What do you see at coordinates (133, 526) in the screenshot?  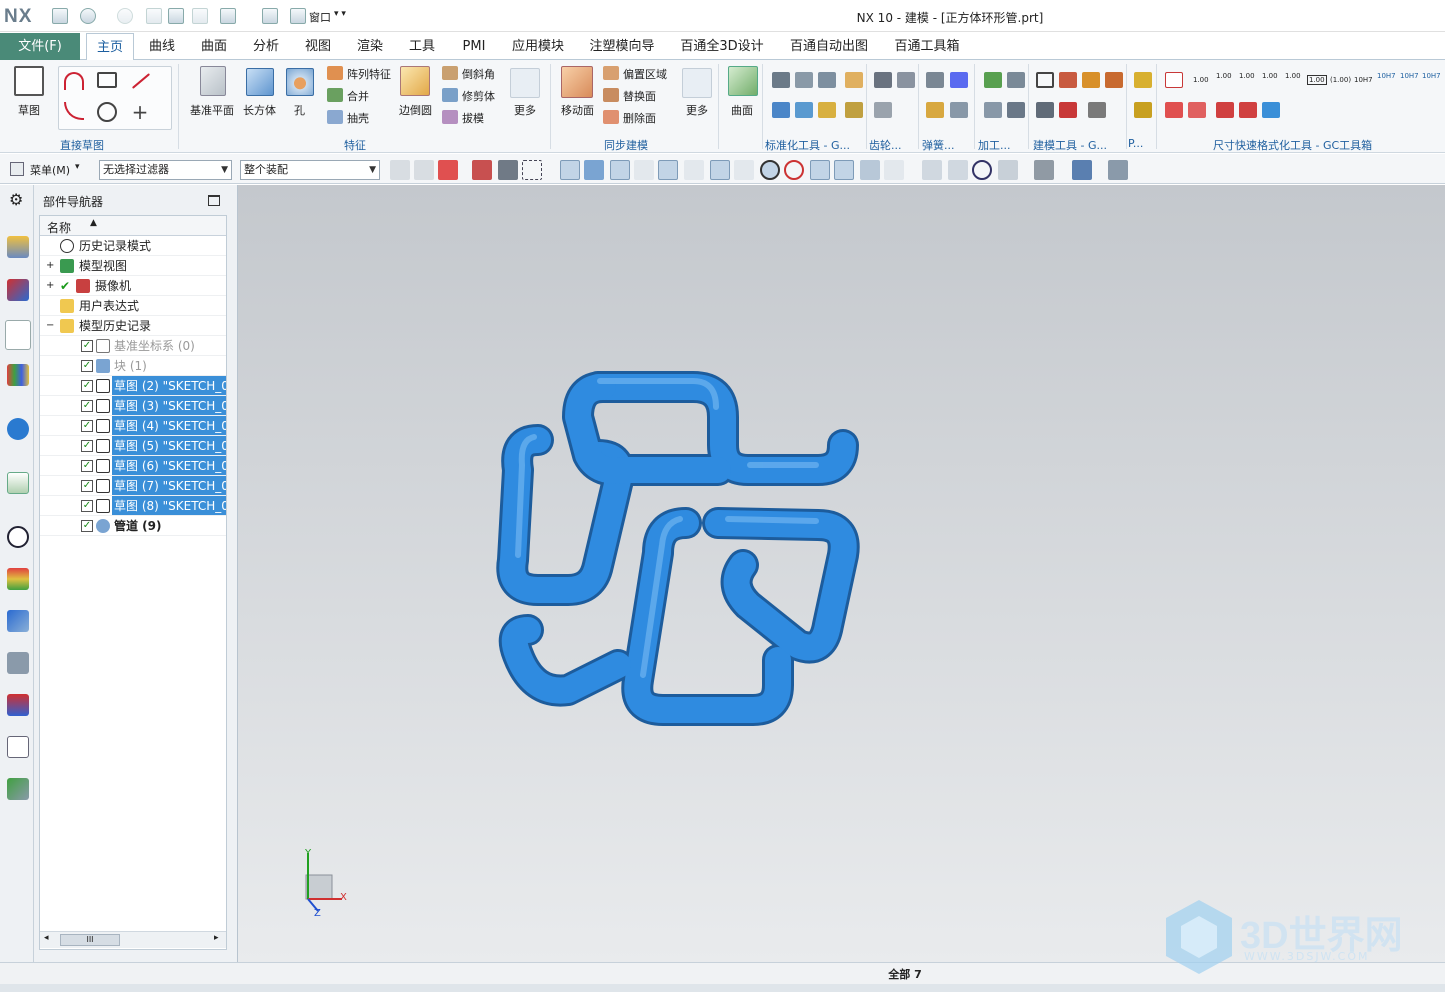 I see `tree-row: ✓ 管道 (9)` at bounding box center [133, 526].